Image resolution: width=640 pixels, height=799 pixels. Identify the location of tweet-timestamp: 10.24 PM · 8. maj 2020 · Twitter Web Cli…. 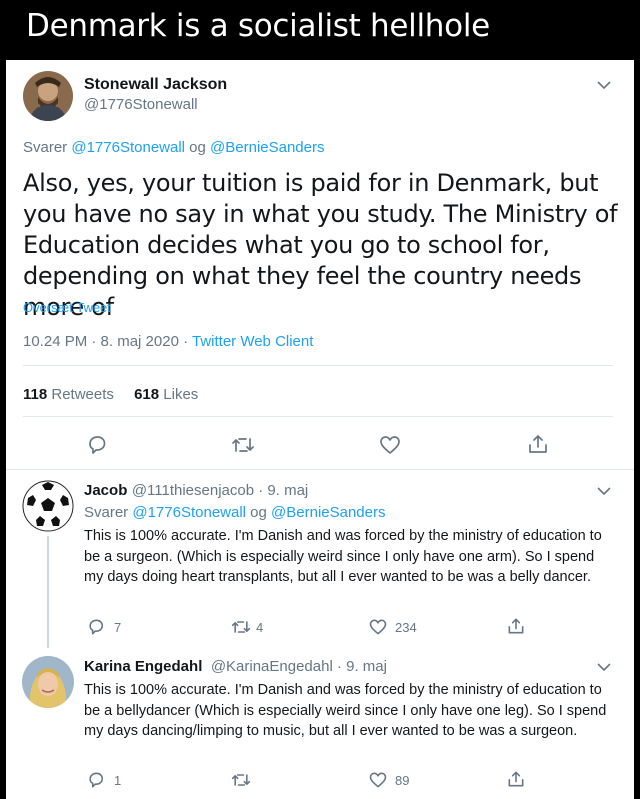
(168, 341).